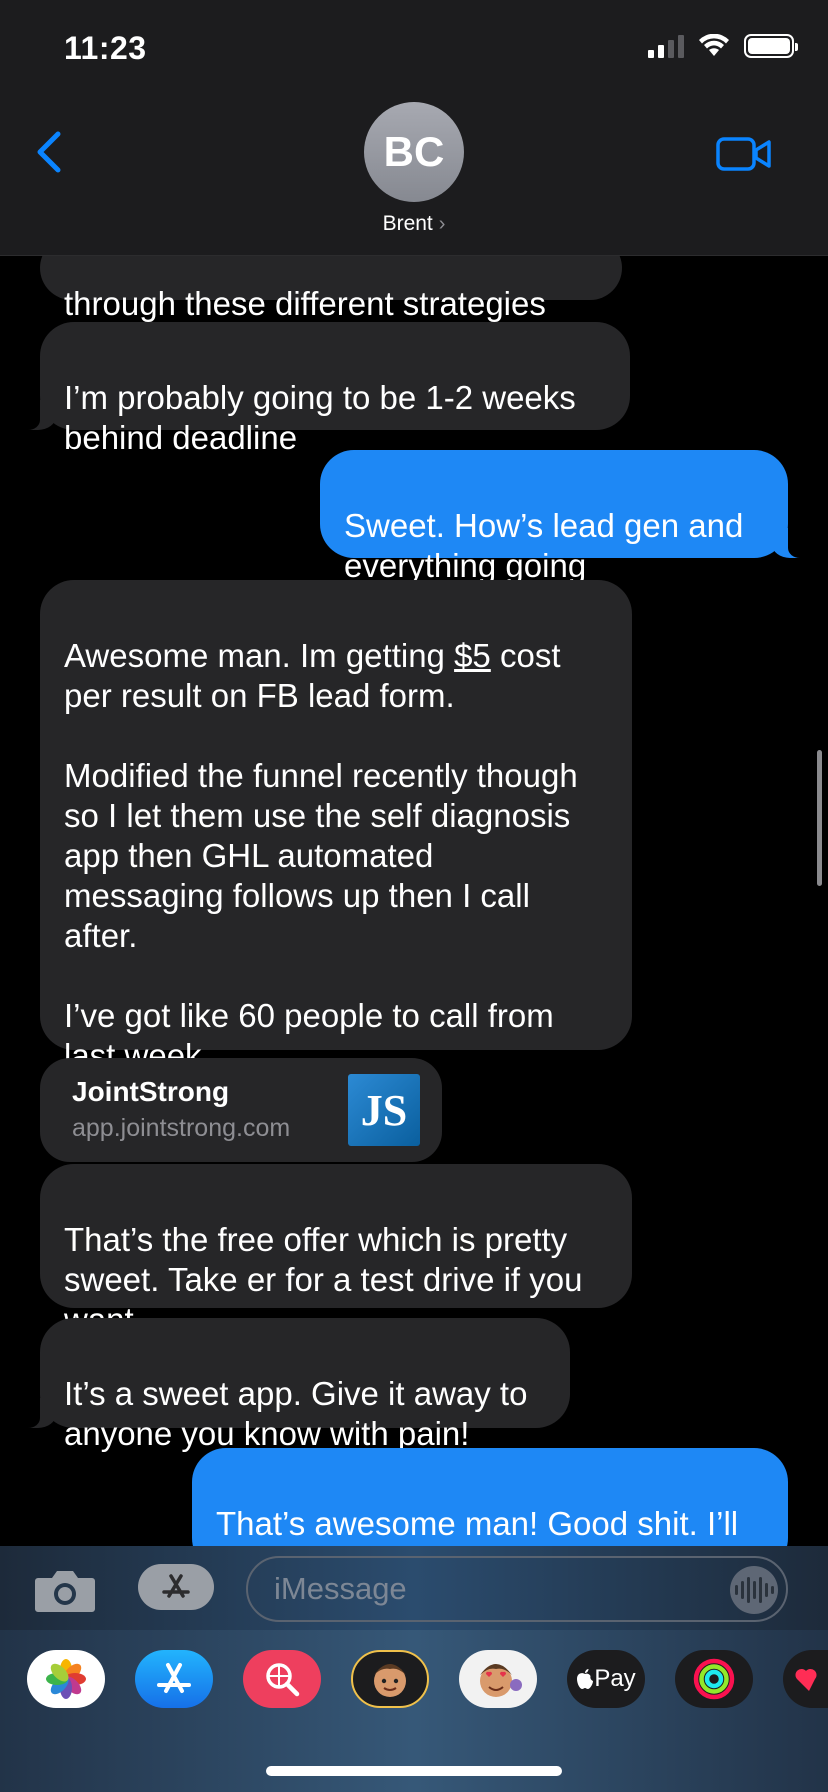 This screenshot has height=1792, width=828. I want to click on photos-icon, so click(66, 1679).